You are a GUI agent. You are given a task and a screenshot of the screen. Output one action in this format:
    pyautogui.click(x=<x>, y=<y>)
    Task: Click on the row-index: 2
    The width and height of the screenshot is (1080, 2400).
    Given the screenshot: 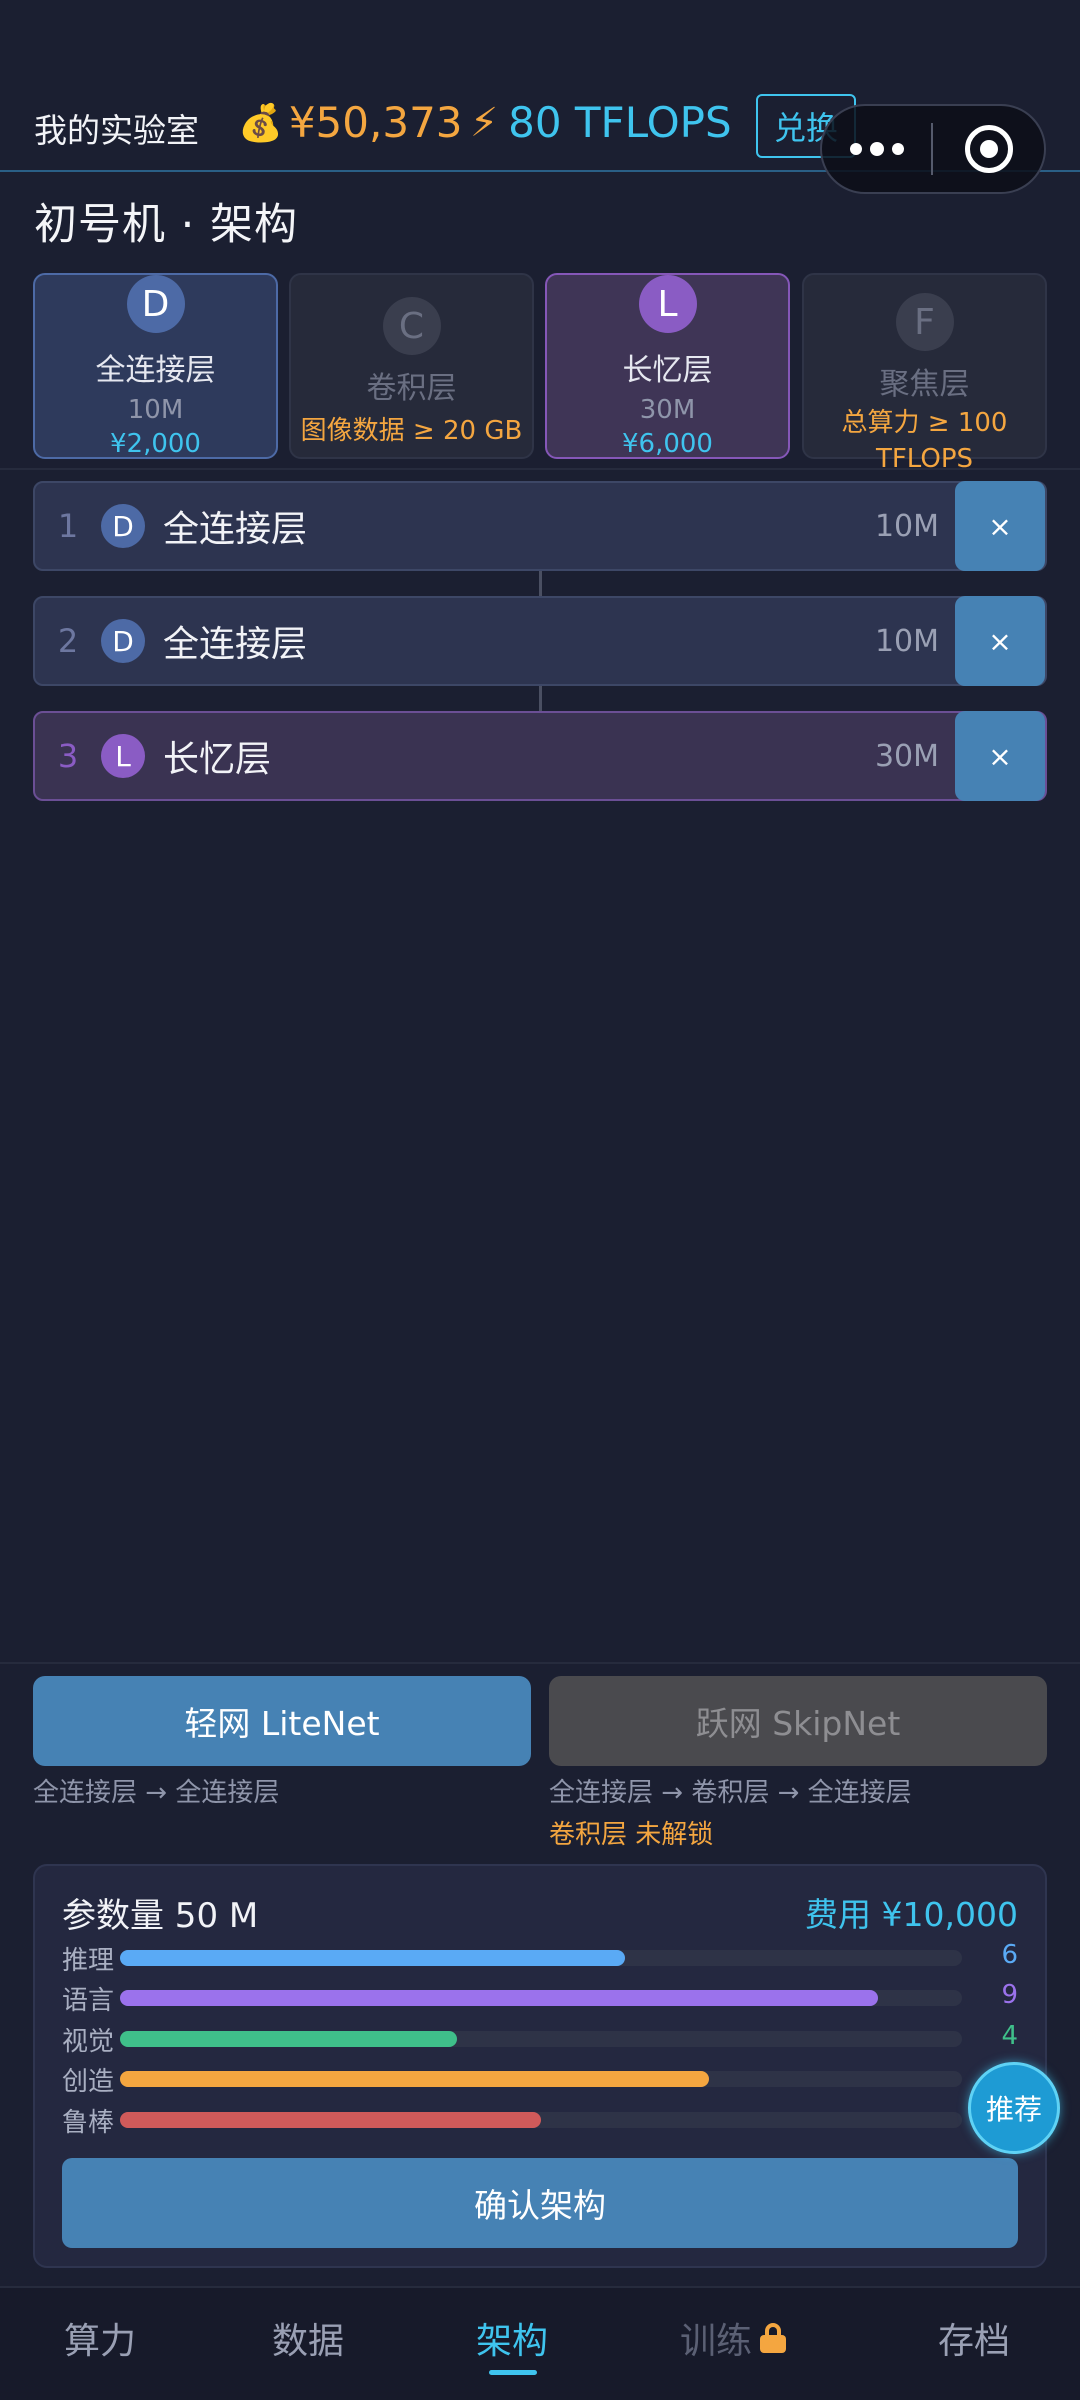 What is the action you would take?
    pyautogui.click(x=68, y=641)
    